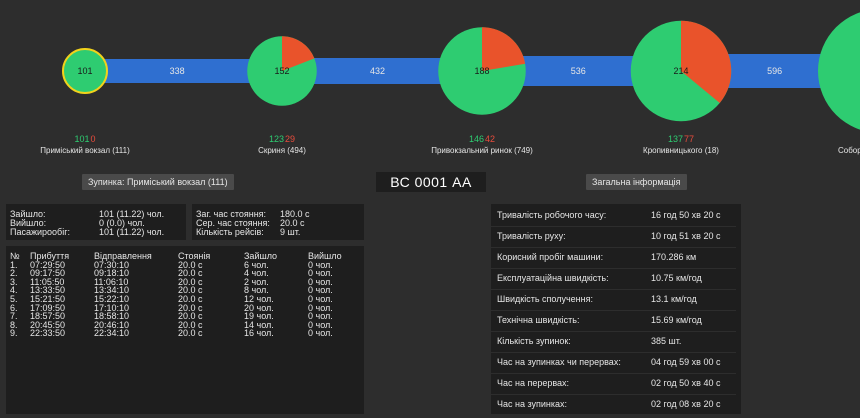 The height and width of the screenshot is (418, 860). I want to click on segment-load-label: 536, so click(578, 71).